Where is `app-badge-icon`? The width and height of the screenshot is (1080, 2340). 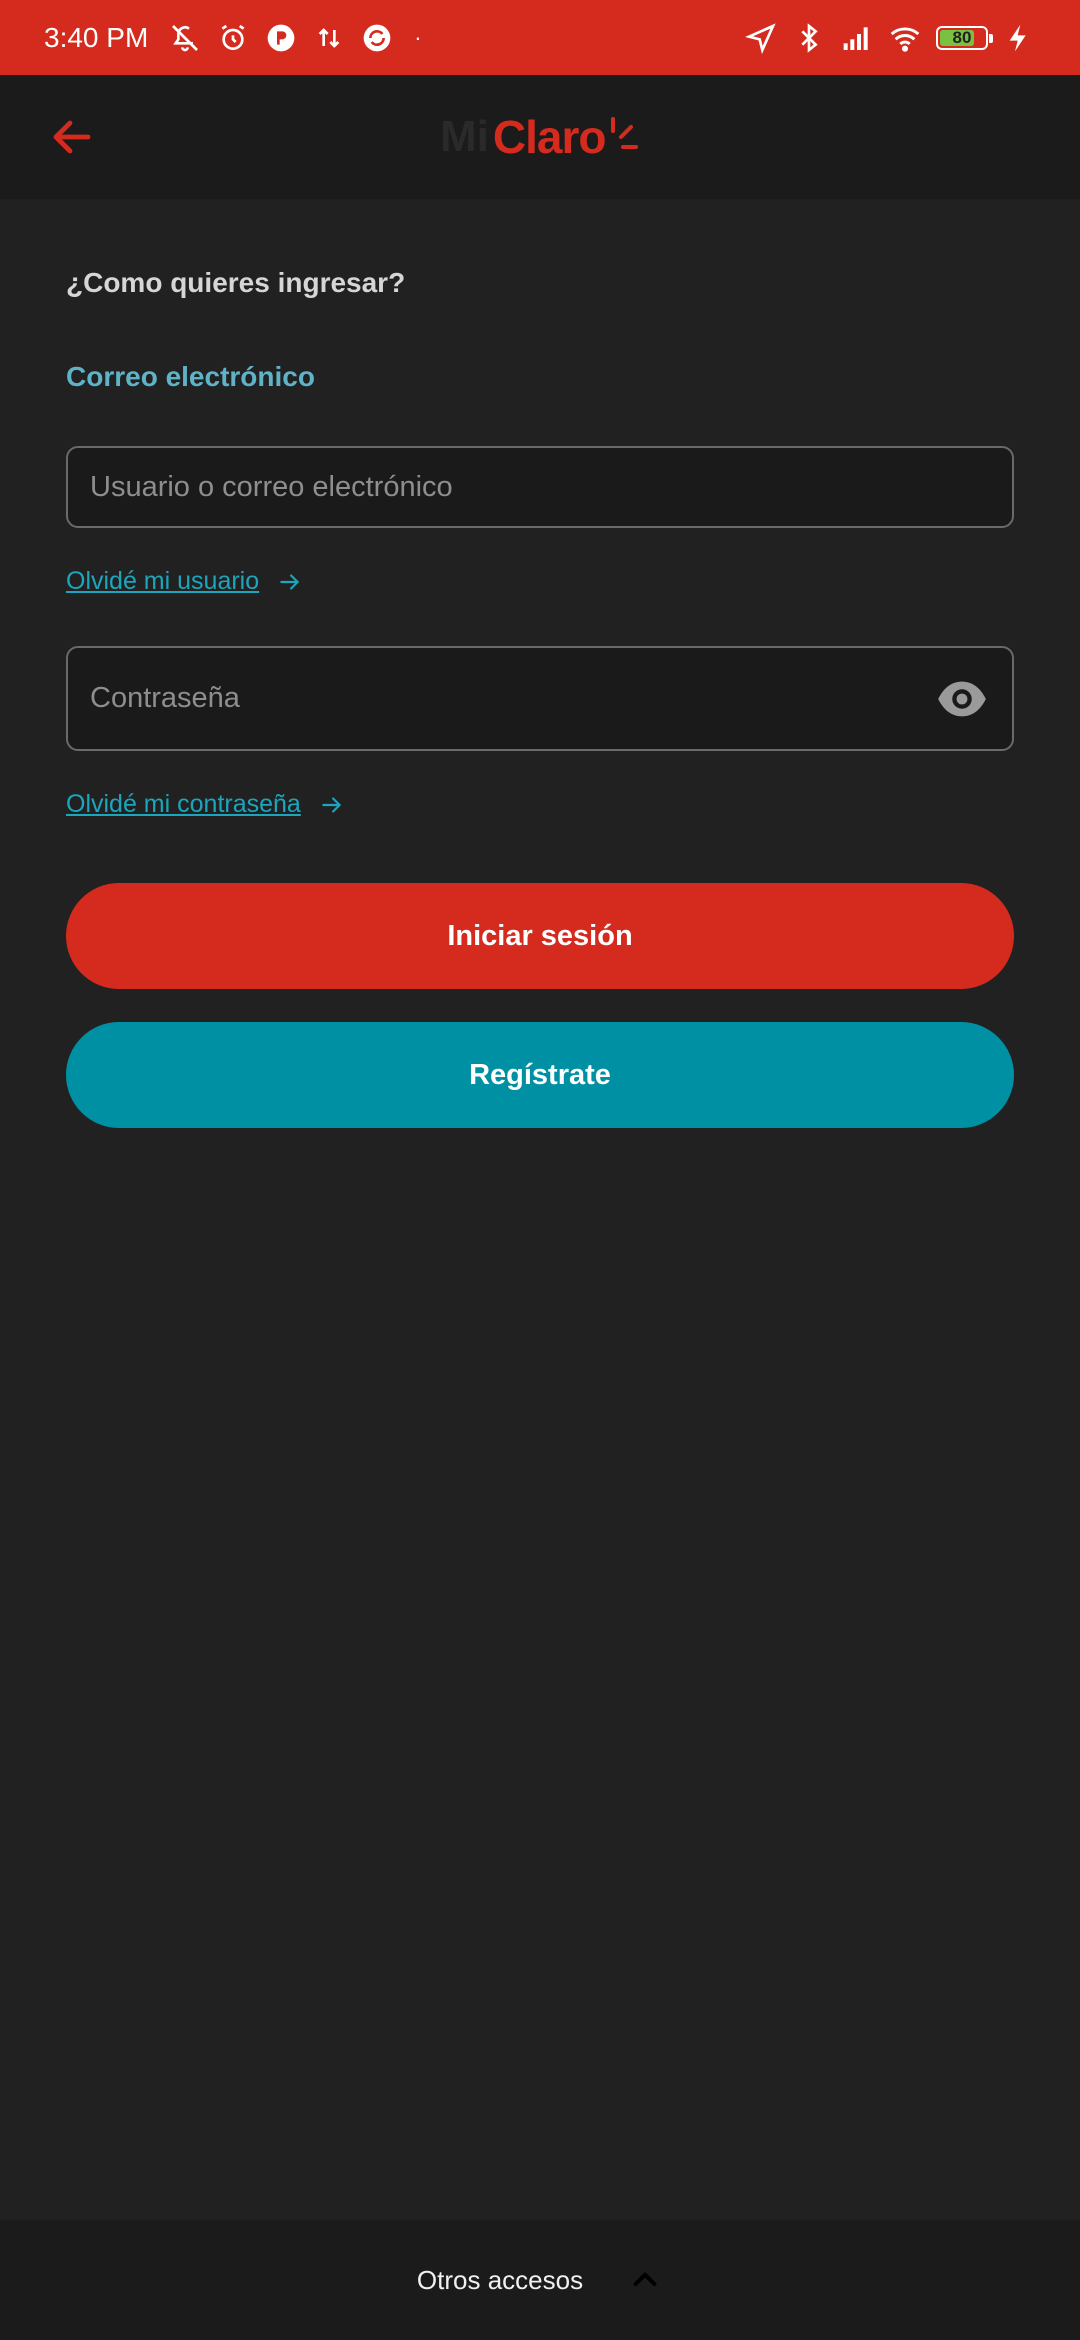 app-badge-icon is located at coordinates (281, 38).